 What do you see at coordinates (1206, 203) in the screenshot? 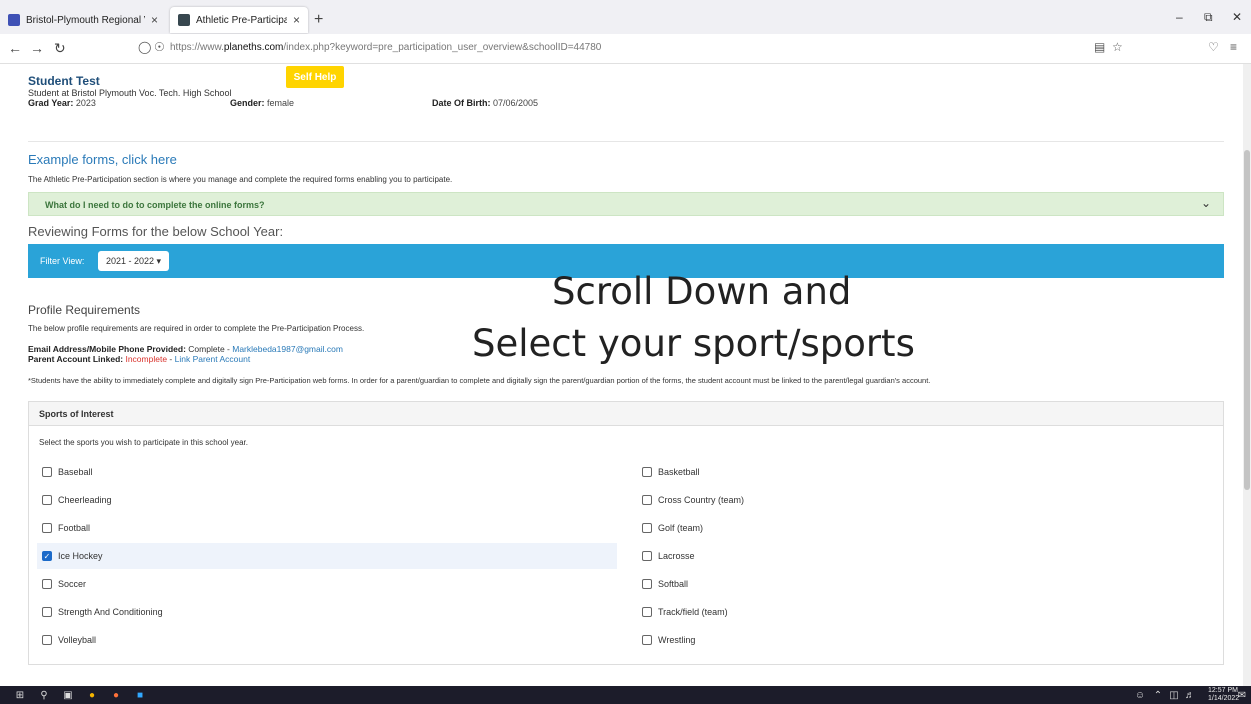
I see `chevron-down-icon: ⌄` at bounding box center [1206, 203].